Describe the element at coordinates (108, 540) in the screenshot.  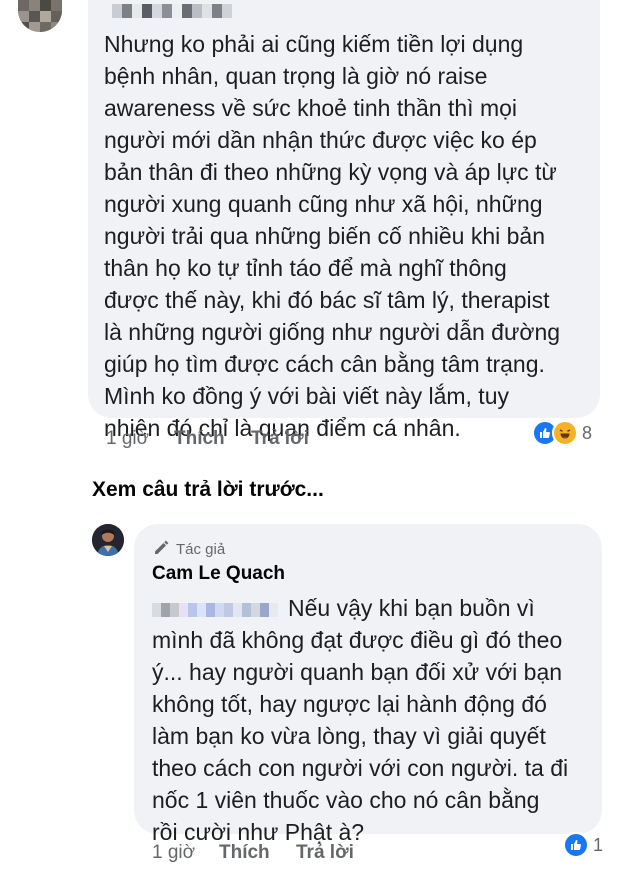
I see `author-avatar` at that location.